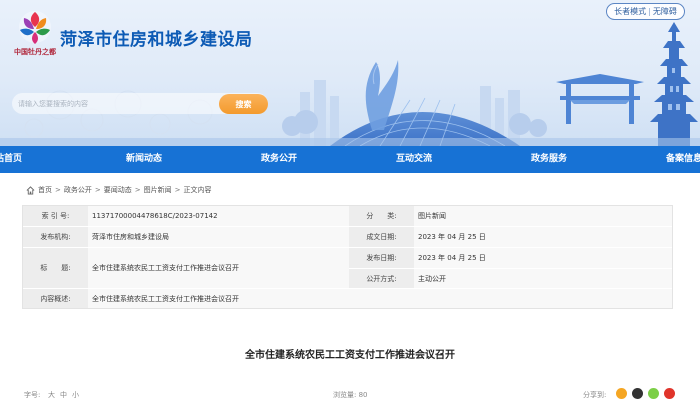 The width and height of the screenshot is (700, 403). I want to click on wechat-share-icon, so click(653, 393).